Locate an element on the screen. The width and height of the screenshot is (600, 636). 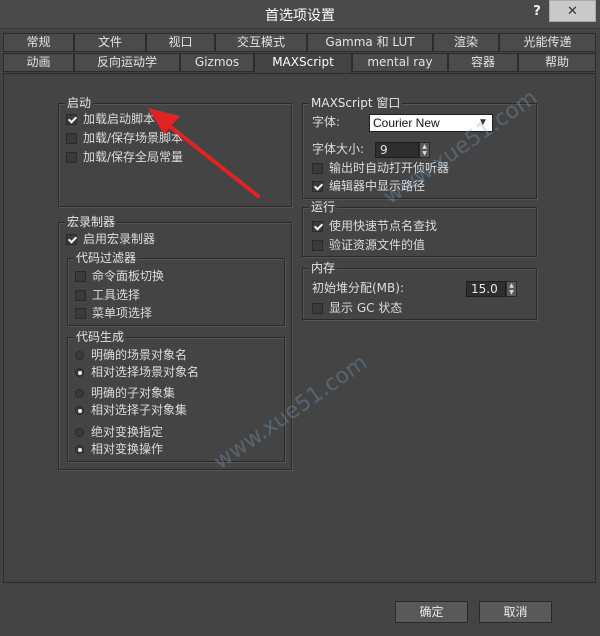
code-generation-group-title: 代码生成 is located at coordinates (100, 337).